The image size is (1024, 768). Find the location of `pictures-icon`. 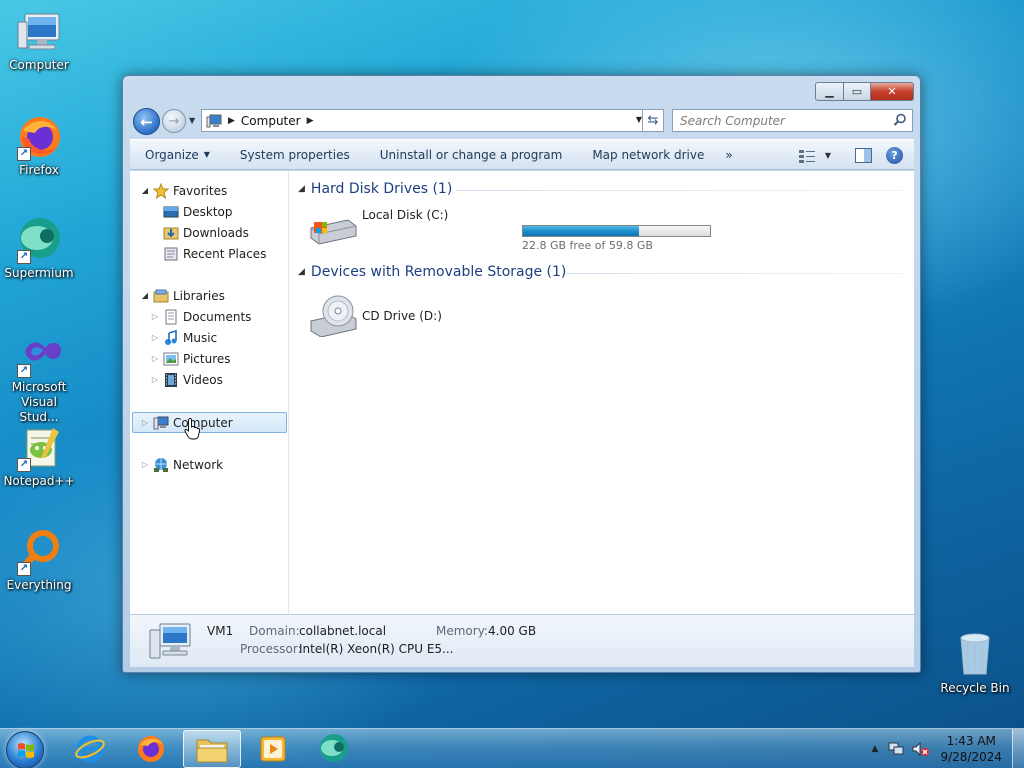

pictures-icon is located at coordinates (171, 358).